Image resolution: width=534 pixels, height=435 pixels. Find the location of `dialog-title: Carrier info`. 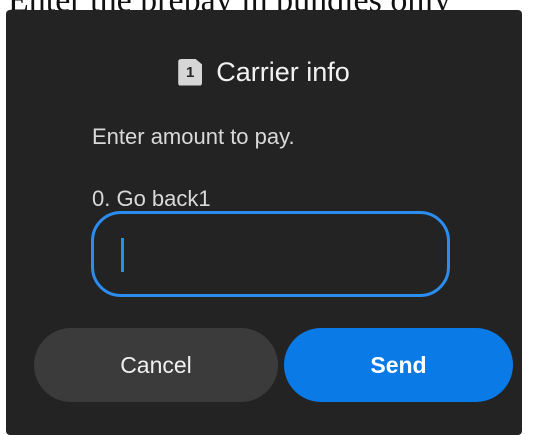

dialog-title: Carrier info is located at coordinates (283, 71).